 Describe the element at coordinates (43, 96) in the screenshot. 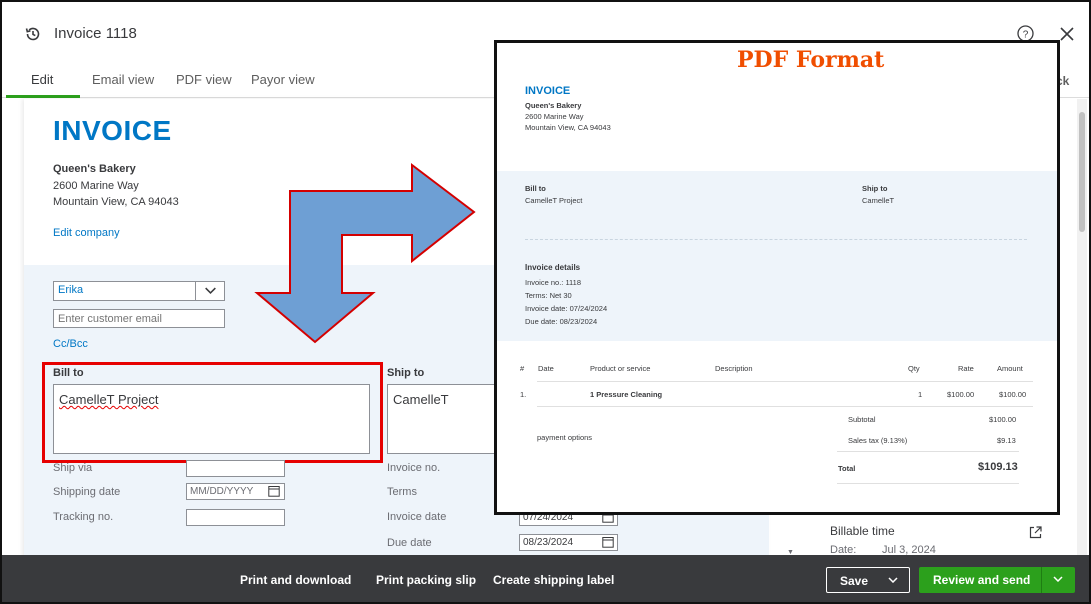

I see `active-tab-indicator` at that location.